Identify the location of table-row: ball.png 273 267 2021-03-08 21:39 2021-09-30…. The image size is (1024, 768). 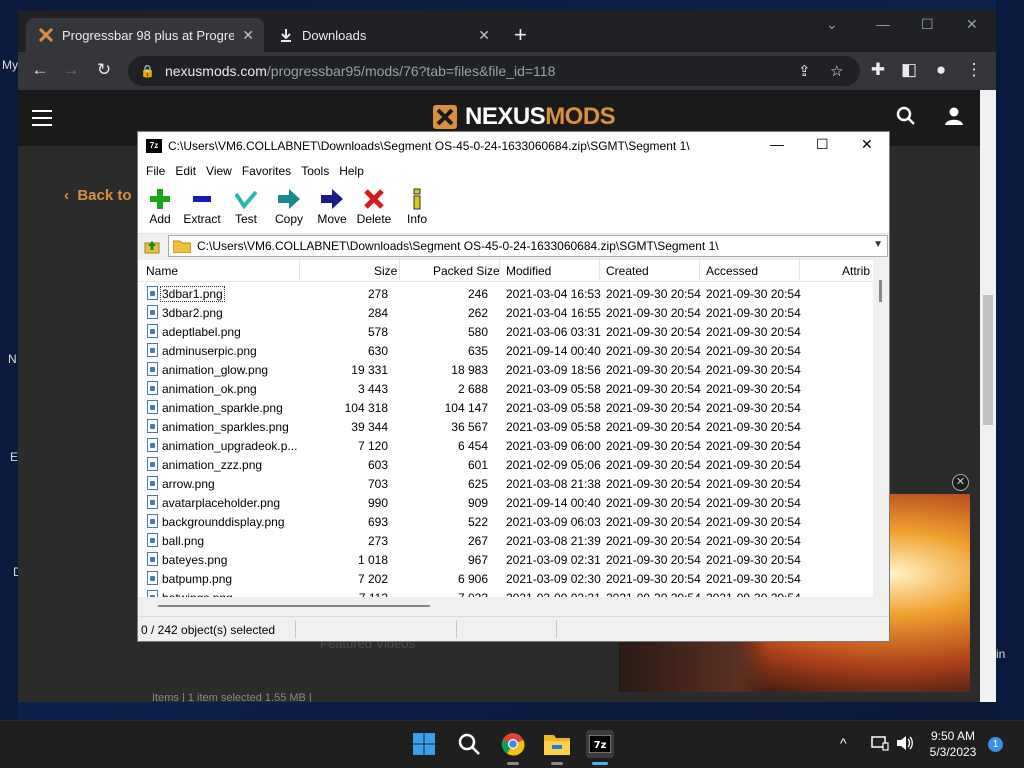
(505, 540).